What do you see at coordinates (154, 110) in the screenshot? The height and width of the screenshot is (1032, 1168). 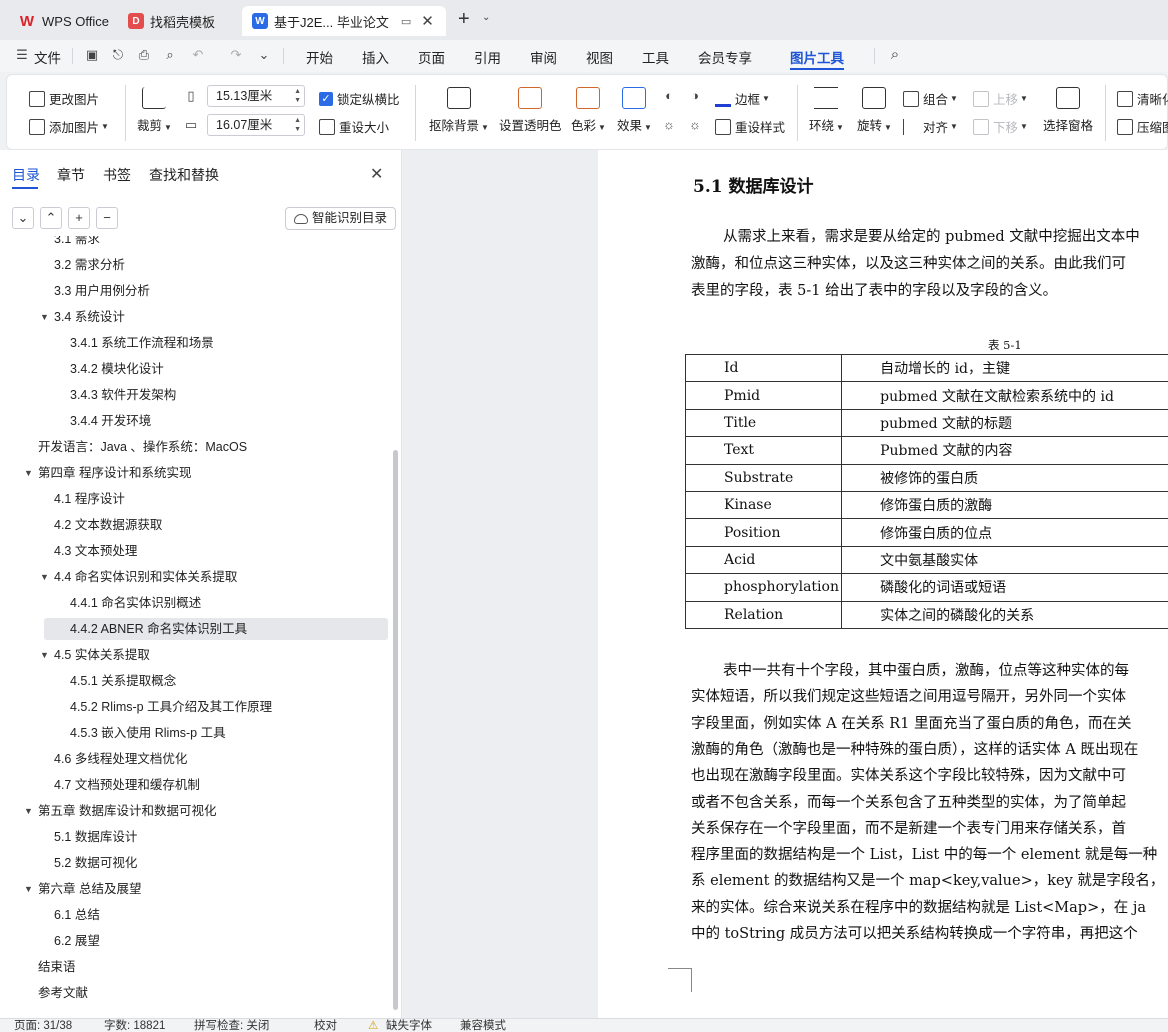 I see `crop-button: 裁剪 ▼` at bounding box center [154, 110].